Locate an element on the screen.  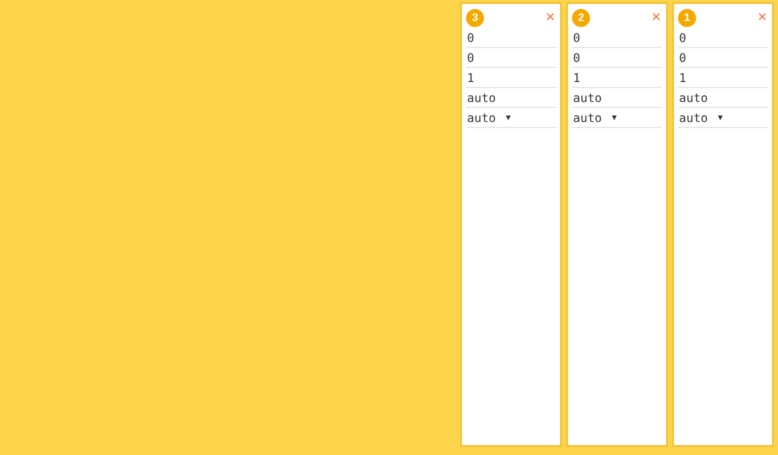
number-badge: 3 is located at coordinates (475, 18).